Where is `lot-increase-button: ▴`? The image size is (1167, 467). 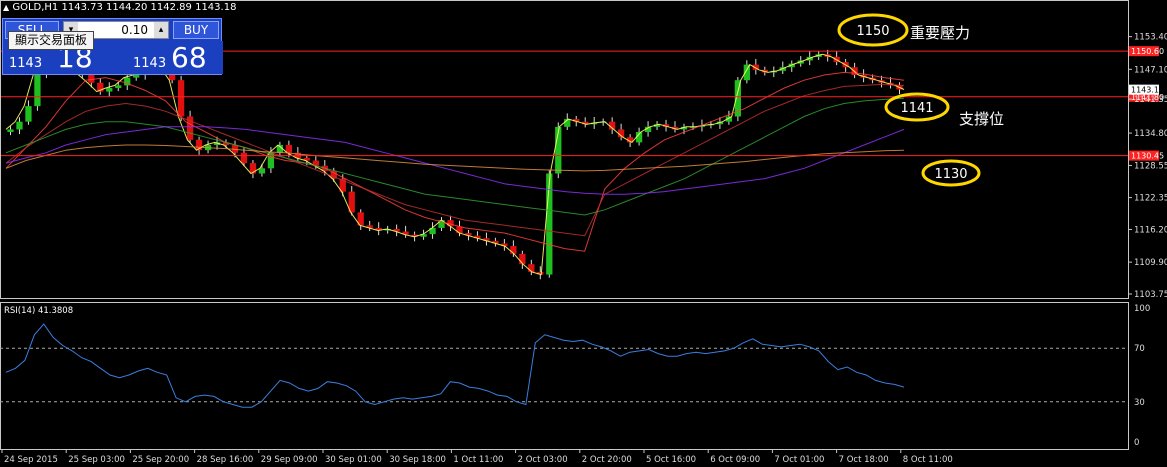
lot-increase-button: ▴ is located at coordinates (161, 30).